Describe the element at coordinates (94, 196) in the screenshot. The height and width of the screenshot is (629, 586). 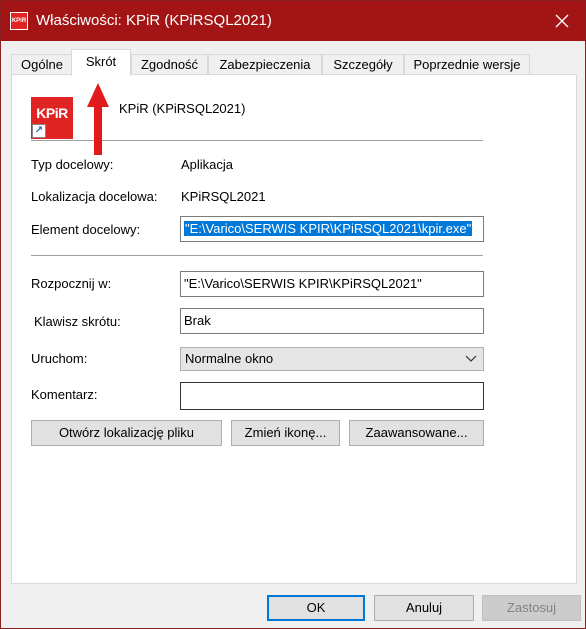
I see `target-location-label: Lokalizacja docelowa:` at that location.